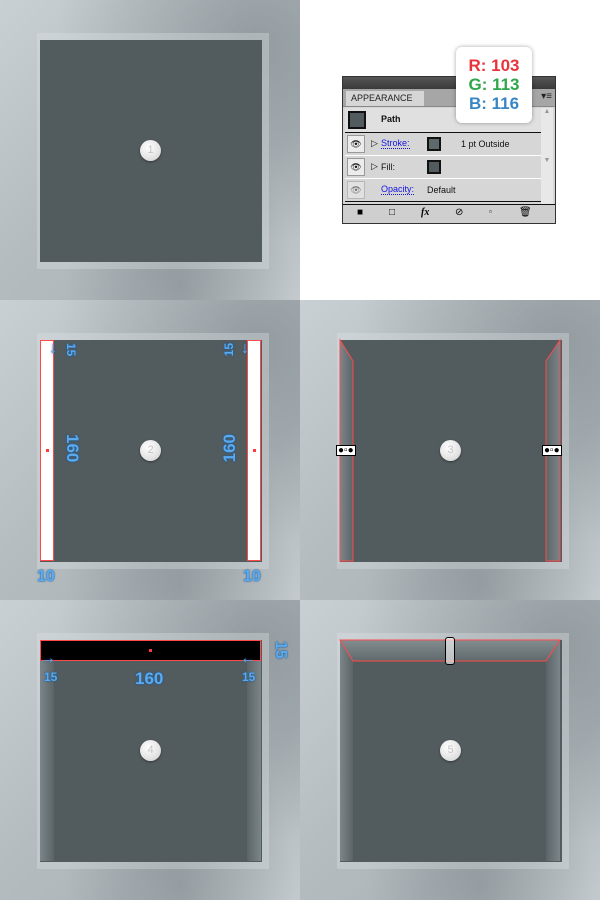 The image size is (600, 901). What do you see at coordinates (485, 144) in the screenshot?
I see `stroke-value: 1 pt Outside` at bounding box center [485, 144].